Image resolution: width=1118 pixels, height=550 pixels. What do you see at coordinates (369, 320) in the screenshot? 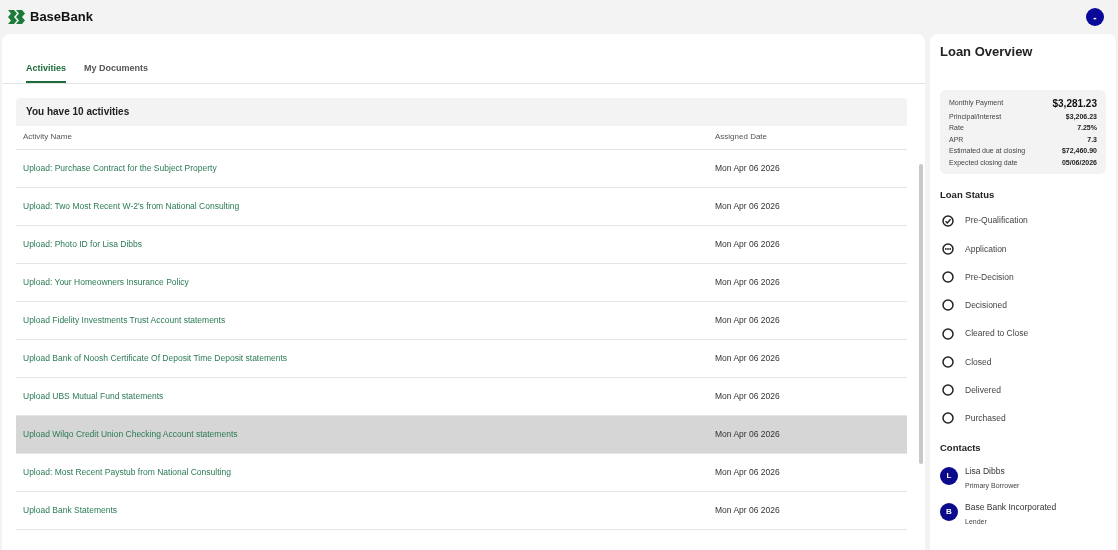
I see `activity-link: Upload Fidelity Investments Trust Account statements` at bounding box center [369, 320].